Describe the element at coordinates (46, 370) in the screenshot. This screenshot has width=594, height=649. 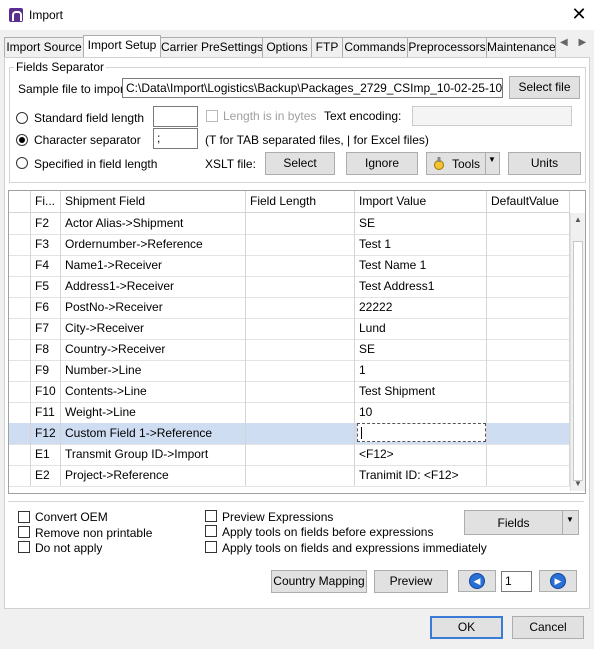
I see `cell-fi: F9` at that location.